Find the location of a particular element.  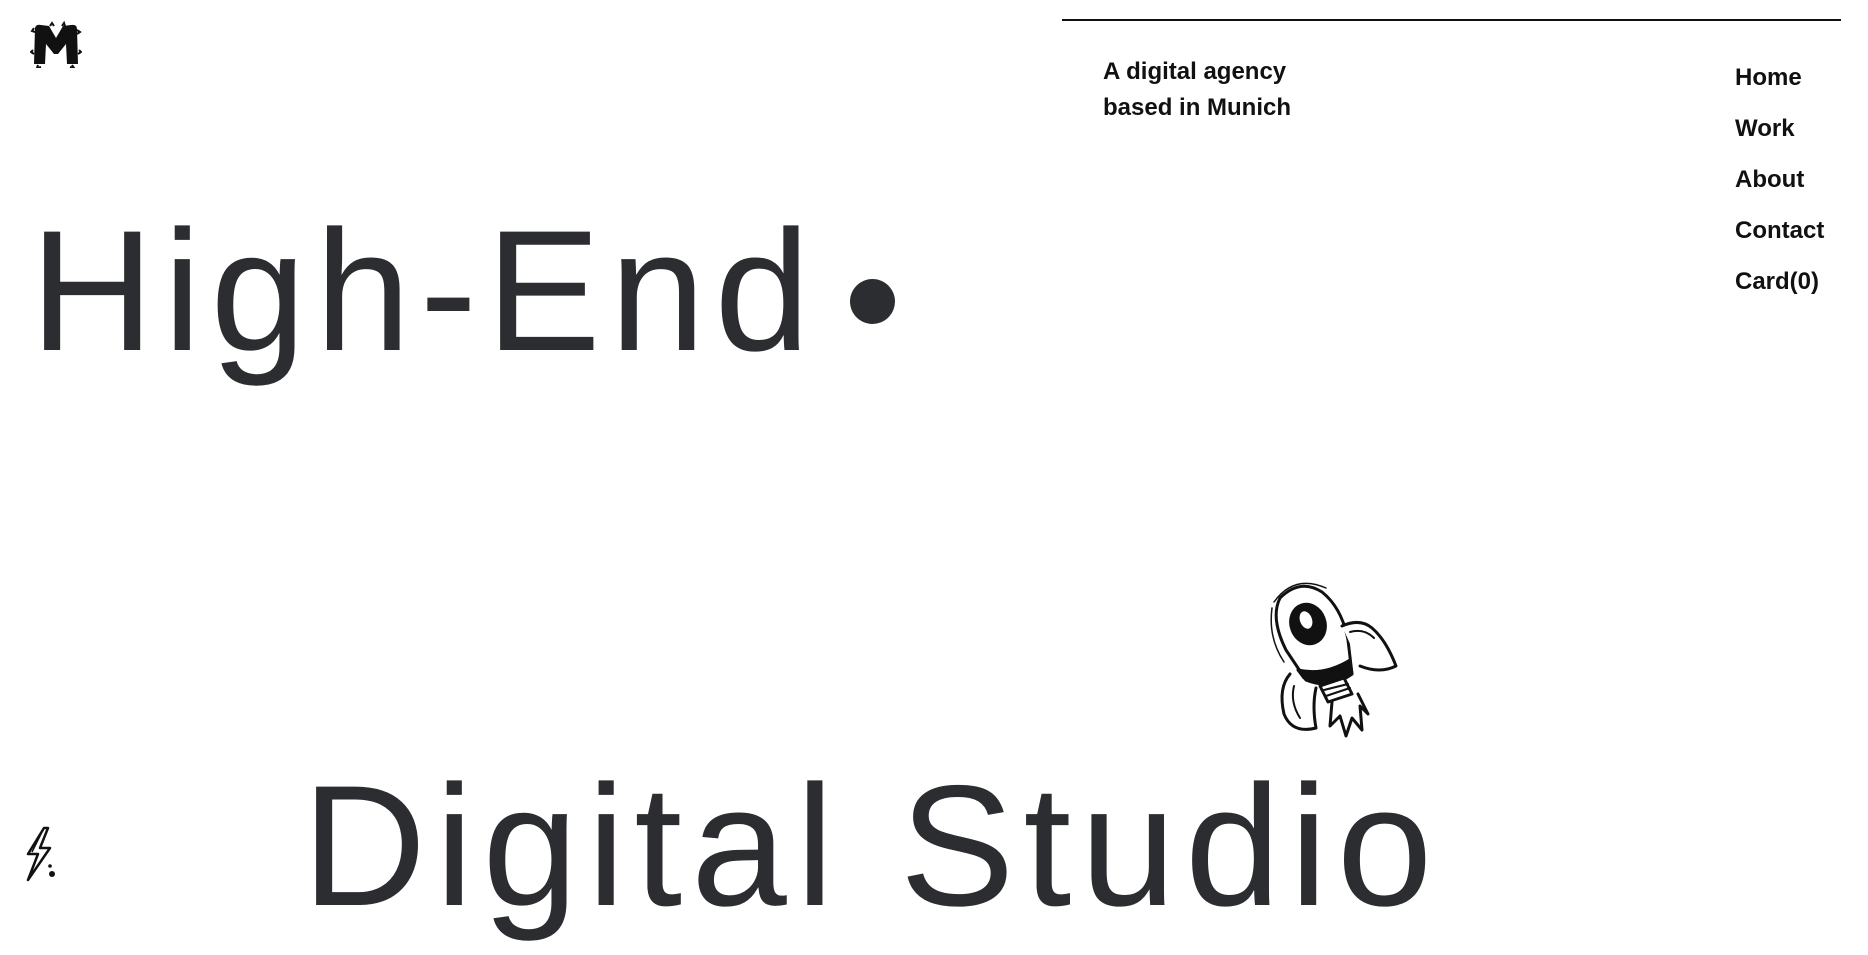

nav-contact: Contact is located at coordinates (1779, 240).